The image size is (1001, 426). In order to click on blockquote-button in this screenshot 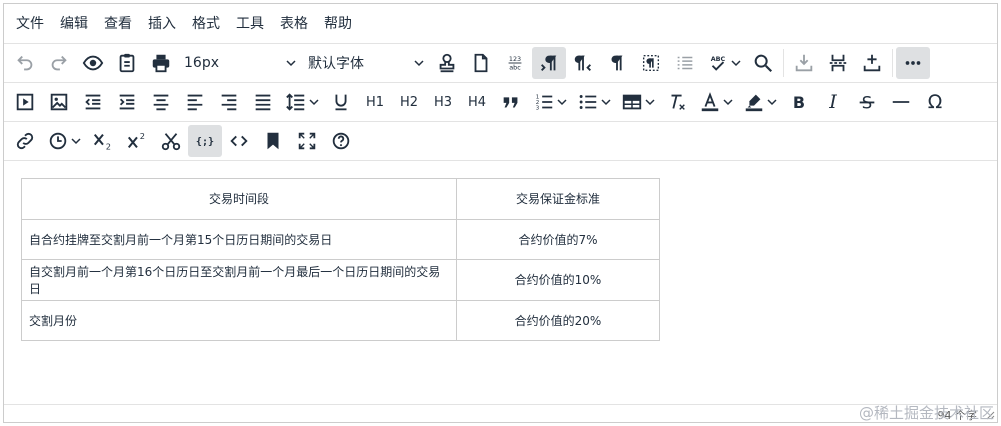, I will do `click(511, 102)`.